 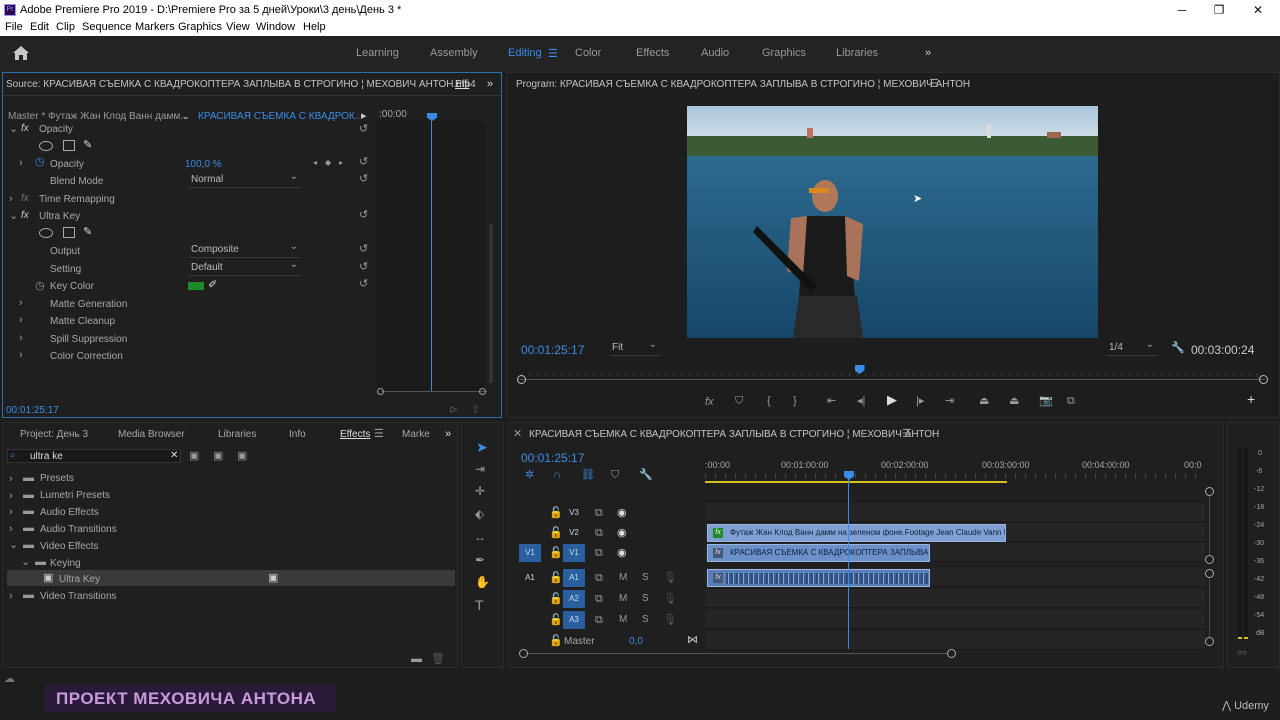 What do you see at coordinates (75, 495) in the screenshot?
I see `tree-lumetri-presets: Lumetri Presets` at bounding box center [75, 495].